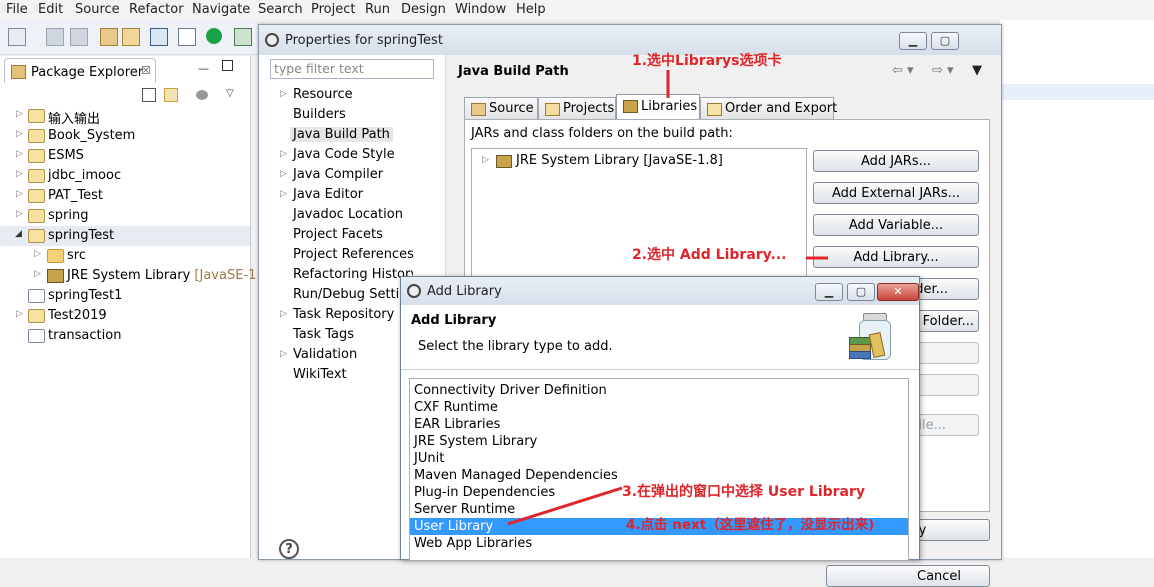 Image resolution: width=1154 pixels, height=587 pixels. What do you see at coordinates (908, 576) in the screenshot?
I see `cancel-button: Cancel` at bounding box center [908, 576].